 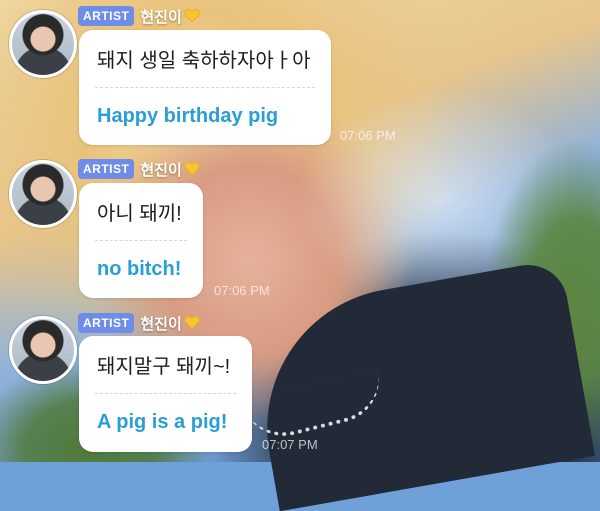 I want to click on message-bubble: 돼지 생일 축하하자아ㅏ아 Happy birthday pig, so click(x=205, y=87).